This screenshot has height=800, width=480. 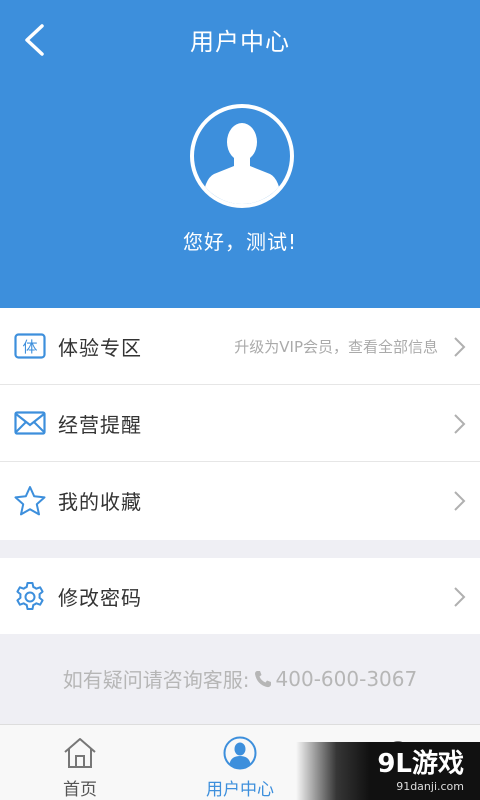 I want to click on watermark-main: 9L游戏, so click(x=420, y=763).